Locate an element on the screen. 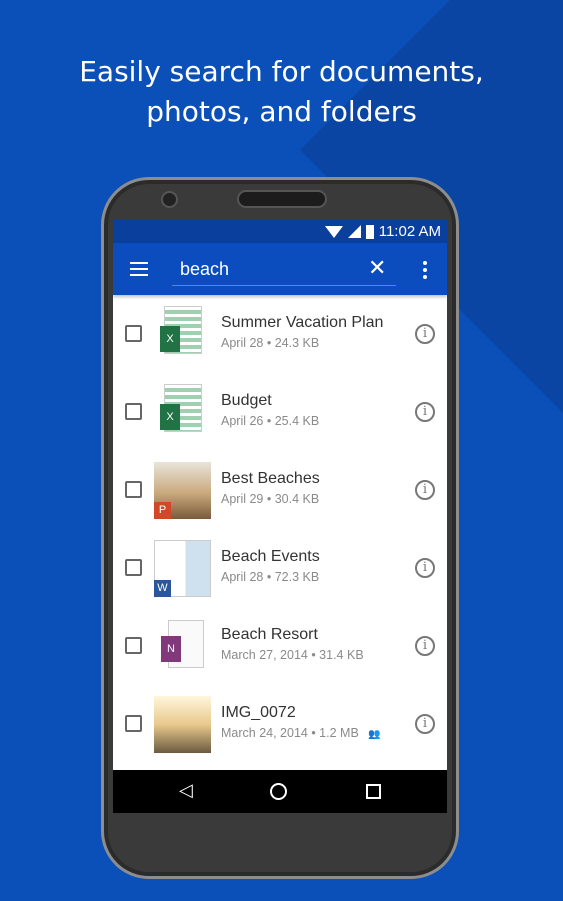 The image size is (563, 901). battery-icon is located at coordinates (369, 231).